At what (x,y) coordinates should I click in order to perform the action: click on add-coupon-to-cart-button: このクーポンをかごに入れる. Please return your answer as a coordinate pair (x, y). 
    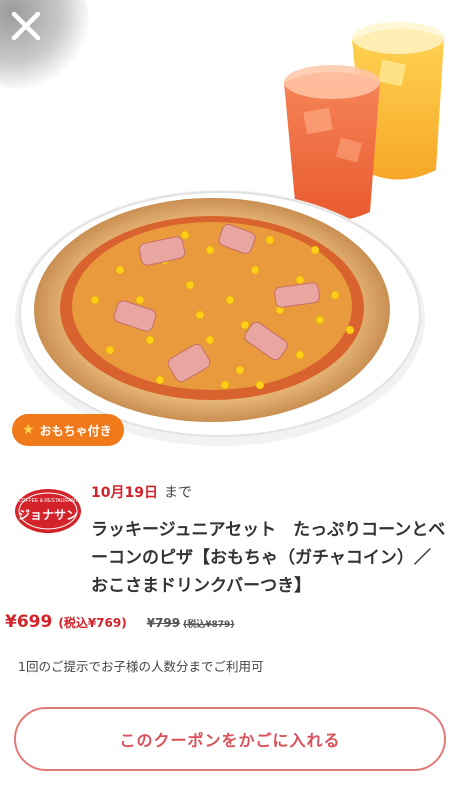
    Looking at the image, I should click on (230, 739).